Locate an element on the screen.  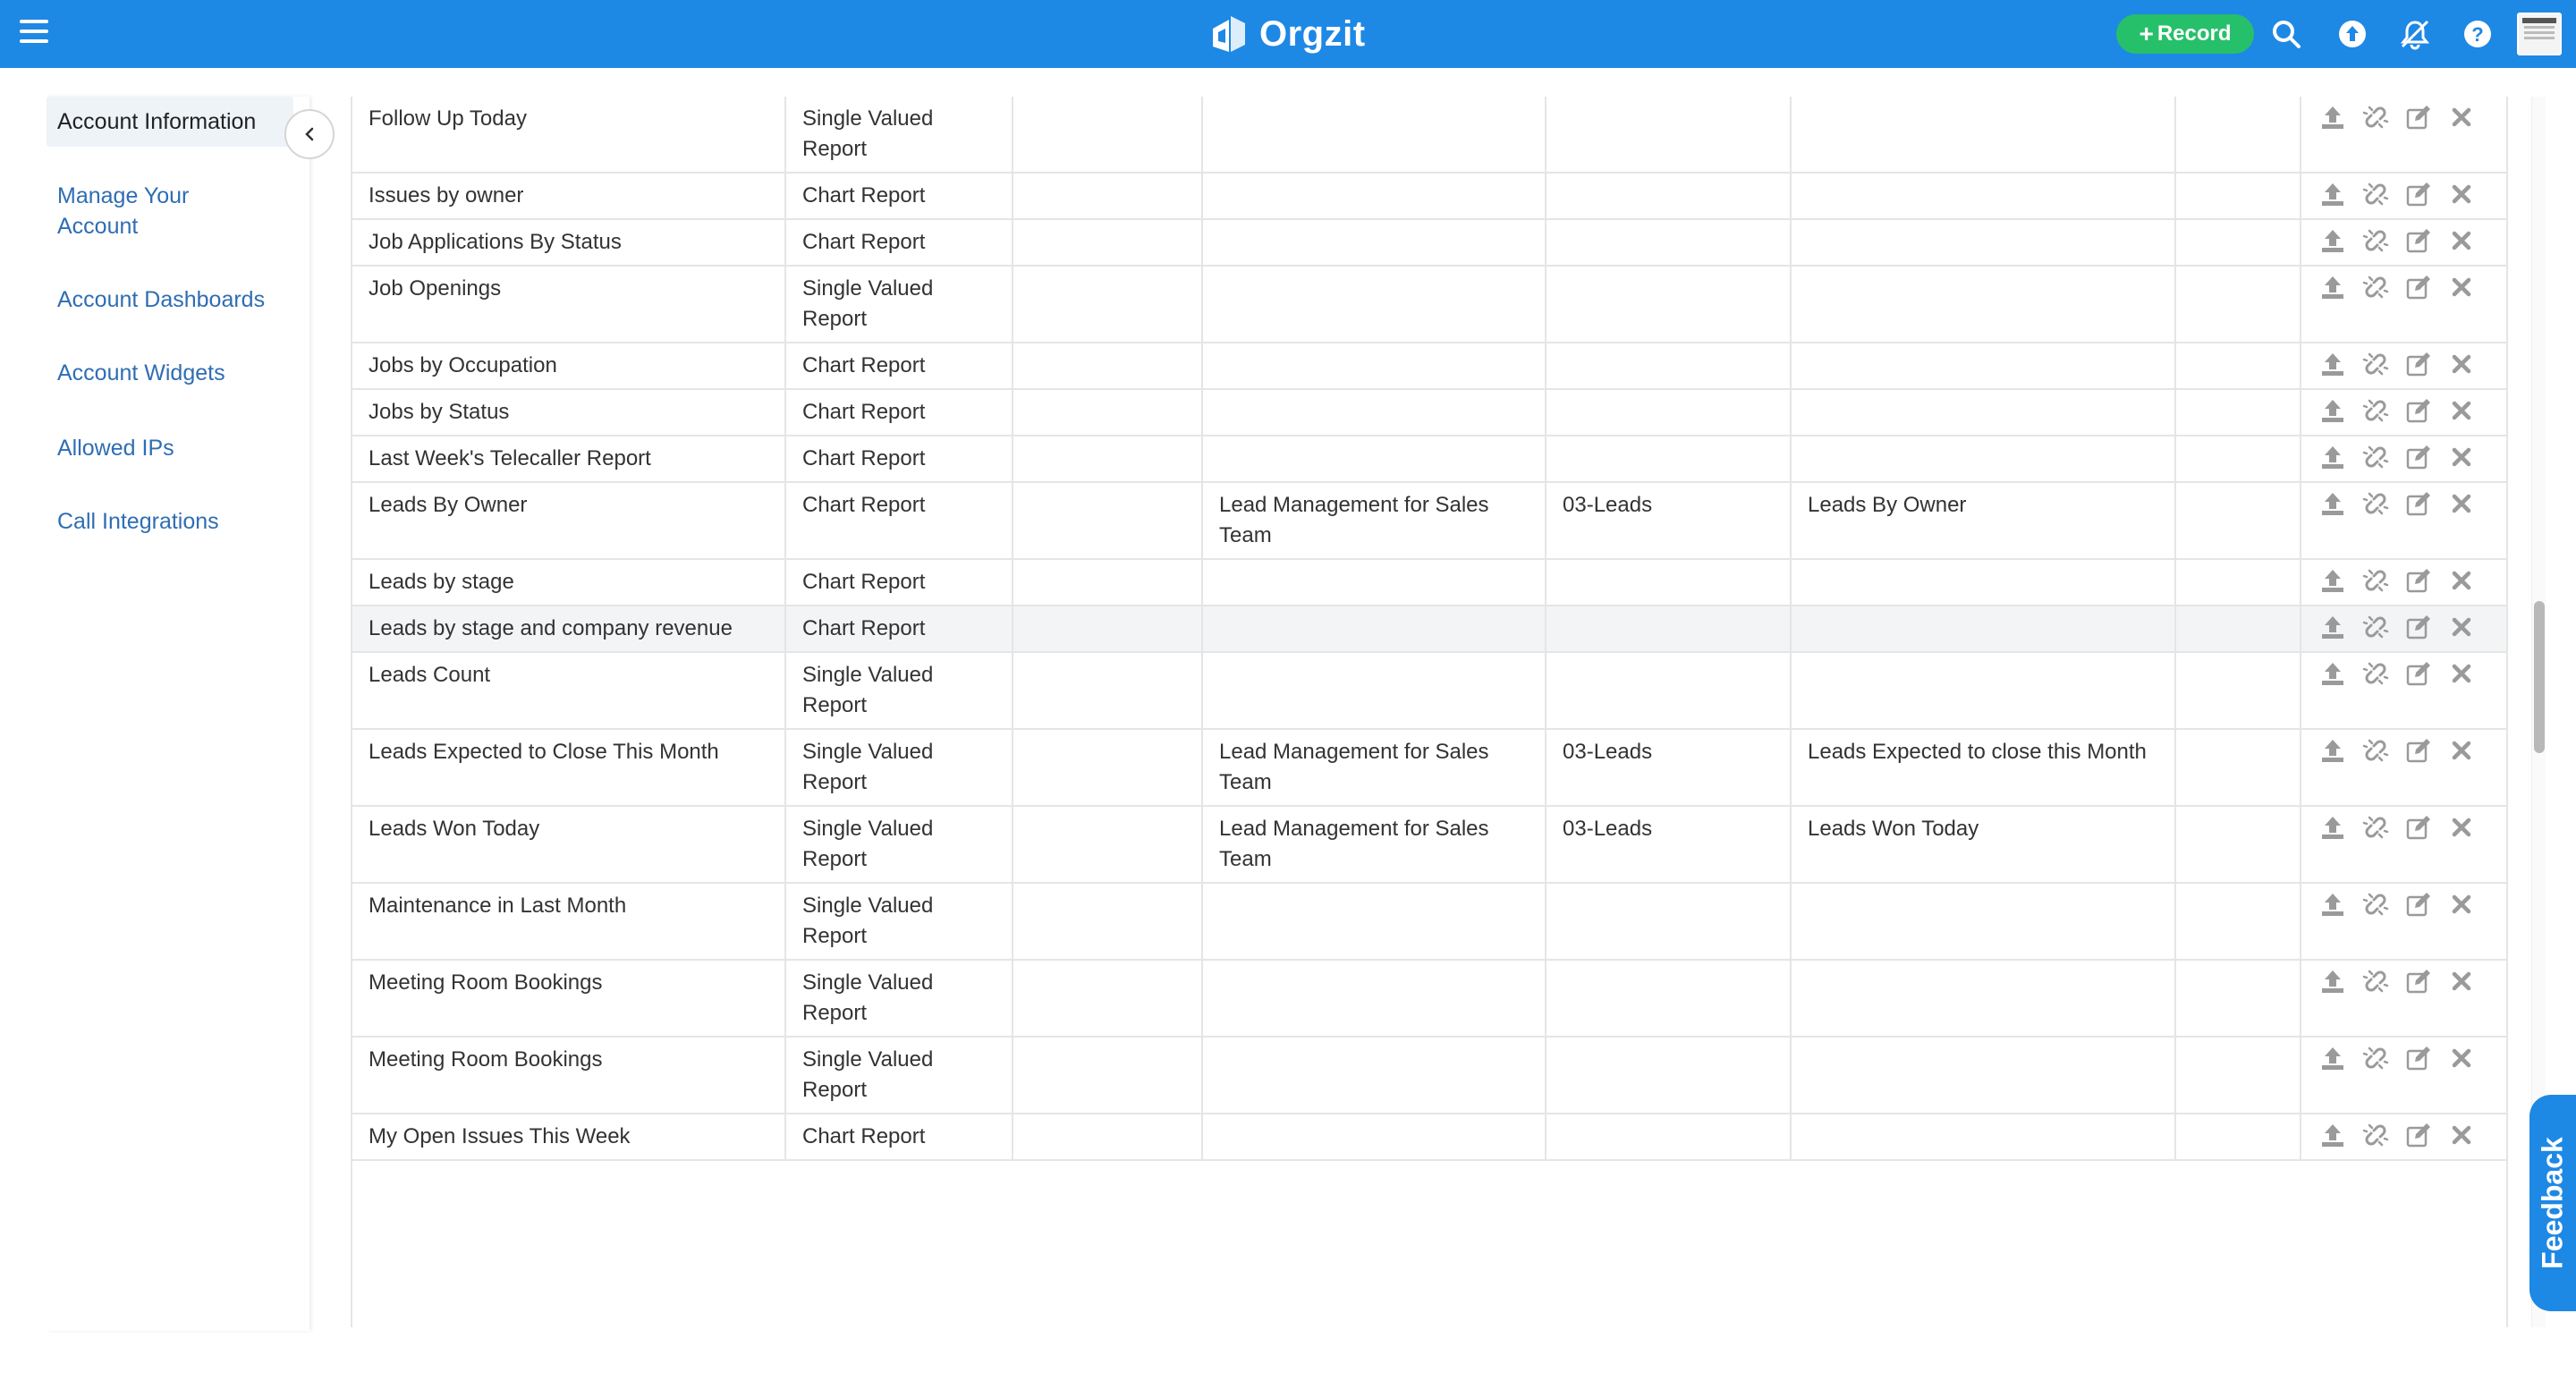
collapse-sidebar-button is located at coordinates (309, 134).